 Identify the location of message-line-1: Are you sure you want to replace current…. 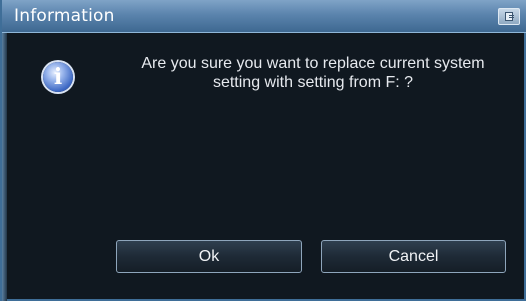
(313, 63).